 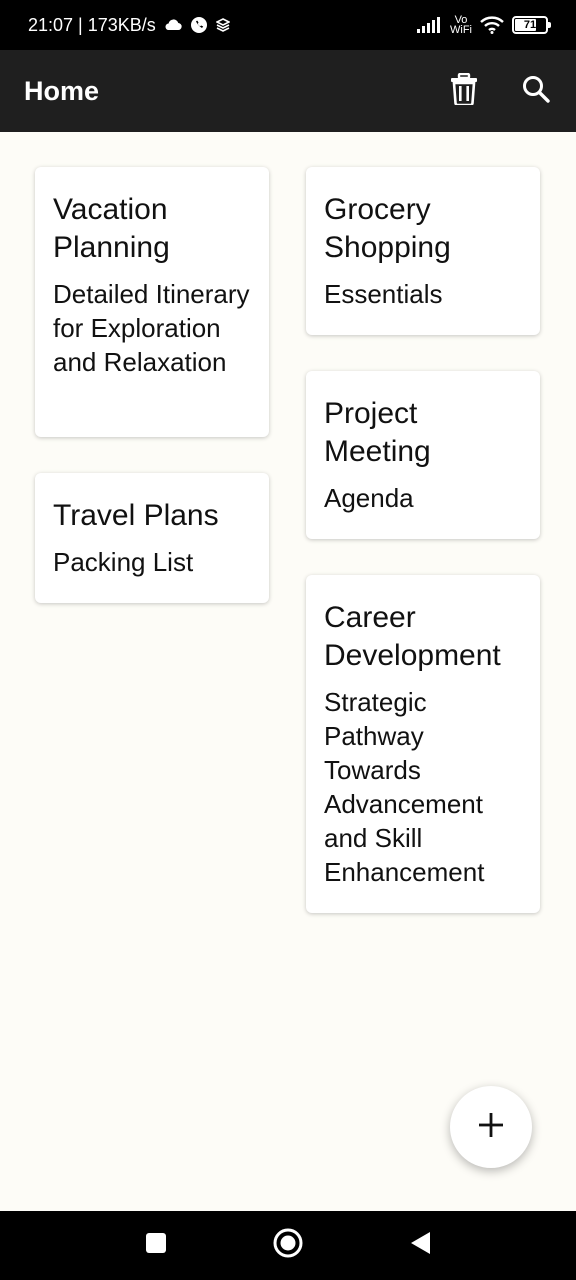 I want to click on nav-recents-button, so click(x=156, y=1246).